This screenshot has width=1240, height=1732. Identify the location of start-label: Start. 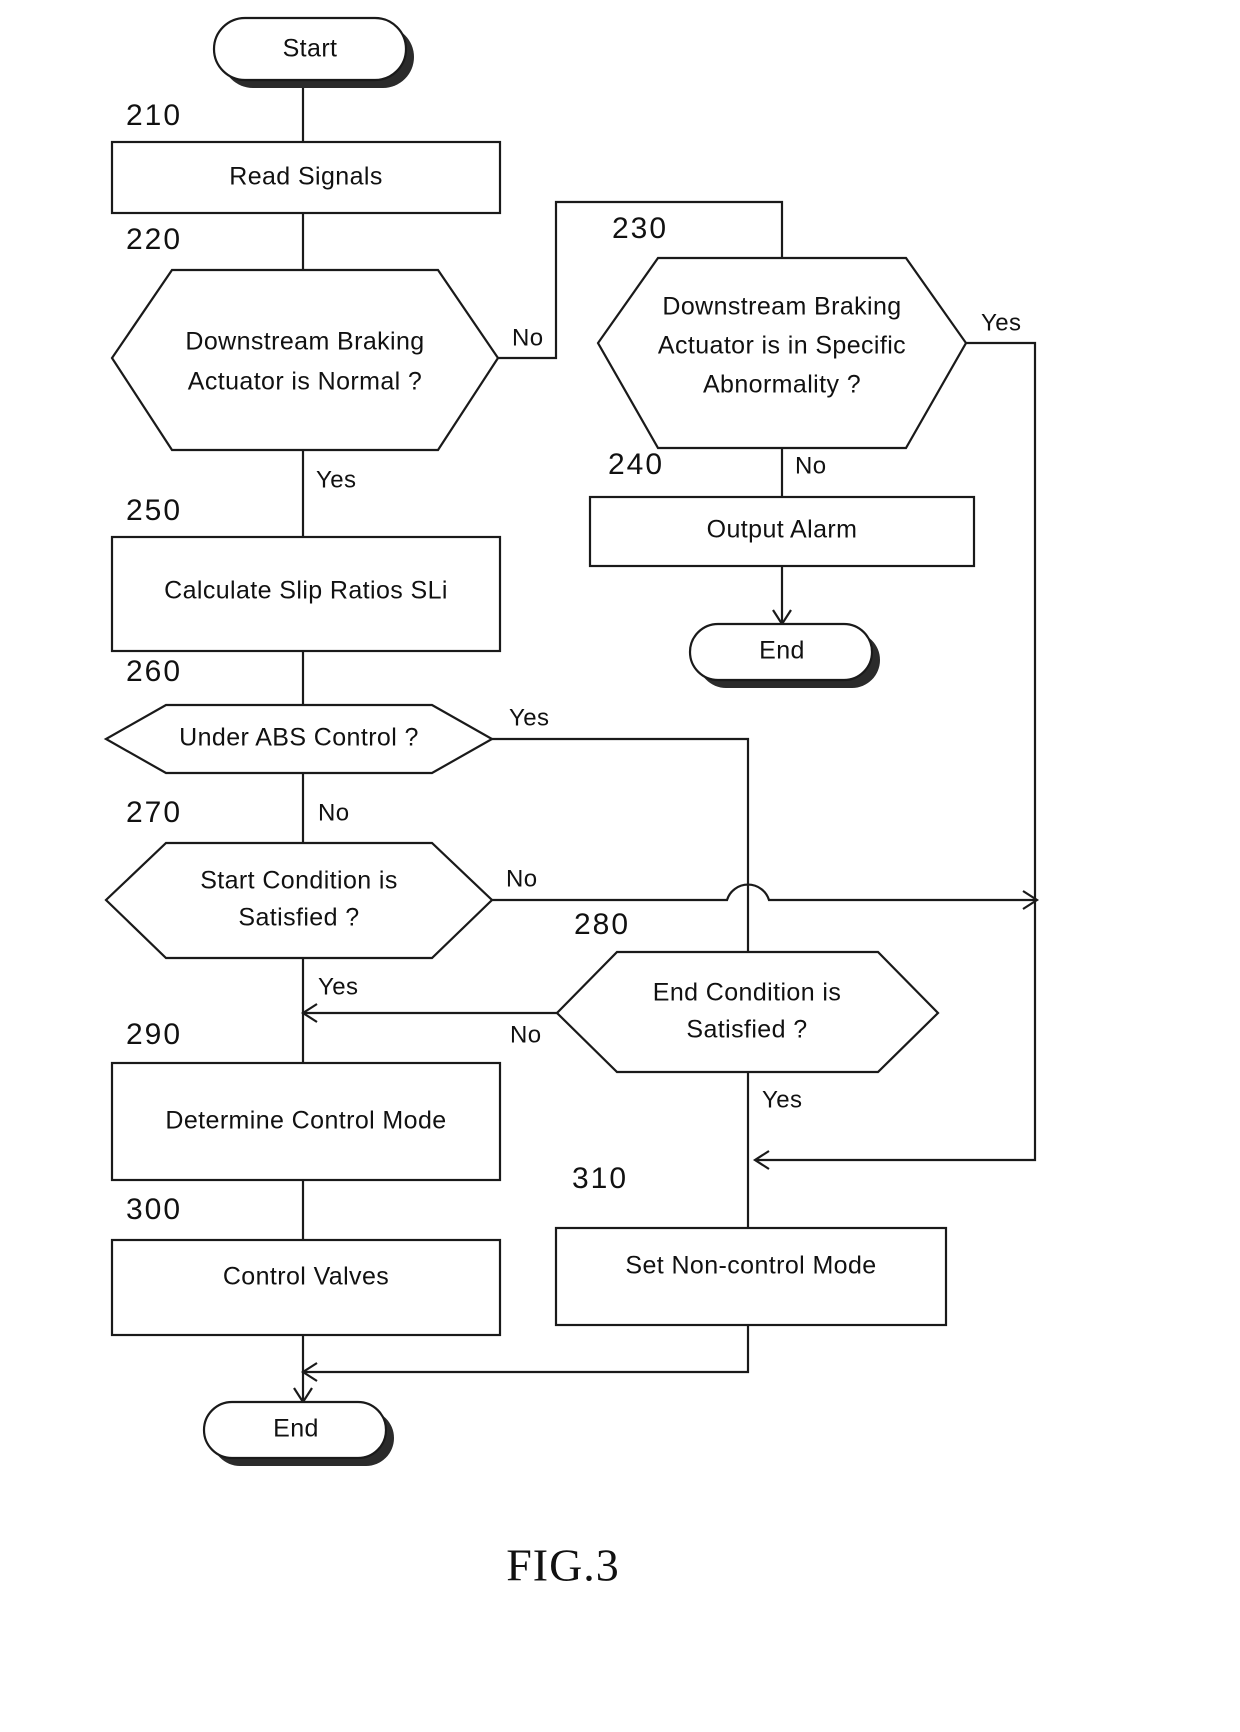
(310, 49).